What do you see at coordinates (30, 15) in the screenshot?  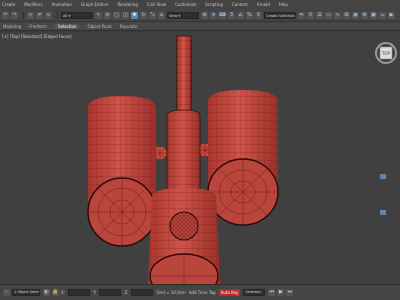 I see `link-icon: ∞` at bounding box center [30, 15].